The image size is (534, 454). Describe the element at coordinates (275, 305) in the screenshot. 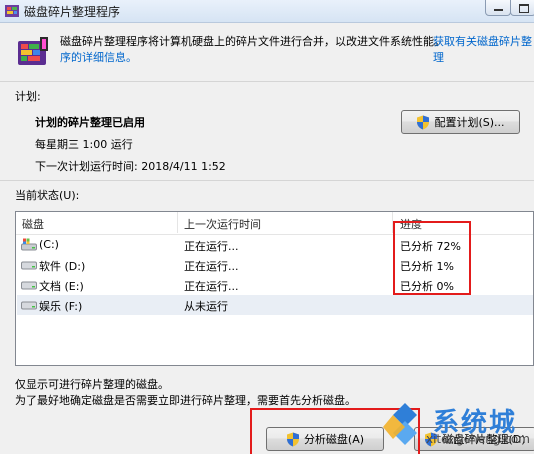

I see `disk-row-f: 娱乐 (F:) 从未运行` at that location.